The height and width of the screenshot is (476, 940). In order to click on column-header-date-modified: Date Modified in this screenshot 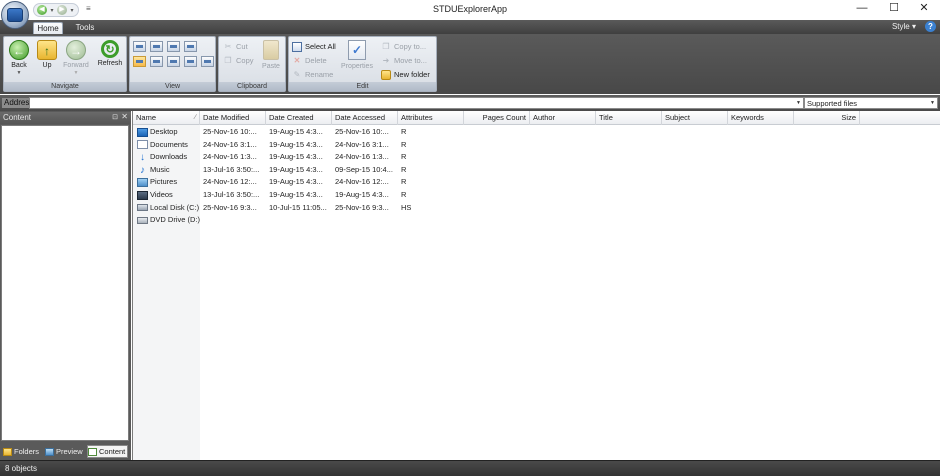, I will do `click(233, 118)`.